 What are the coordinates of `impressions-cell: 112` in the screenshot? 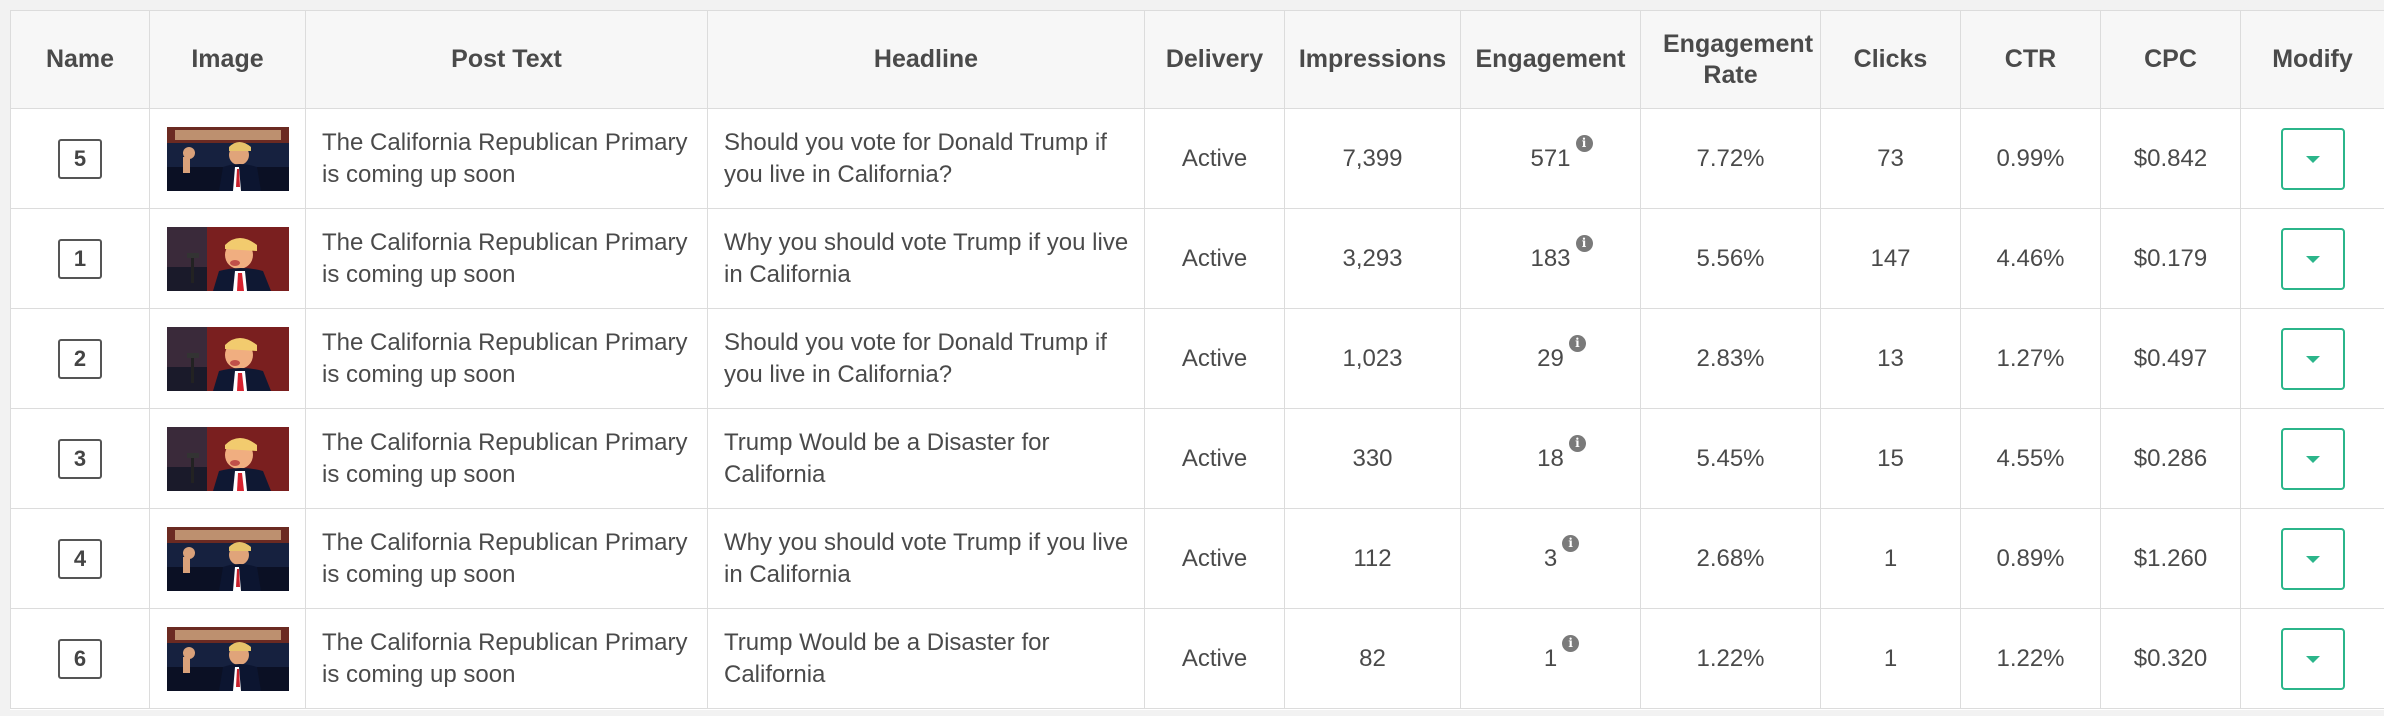 It's located at (1372, 558).